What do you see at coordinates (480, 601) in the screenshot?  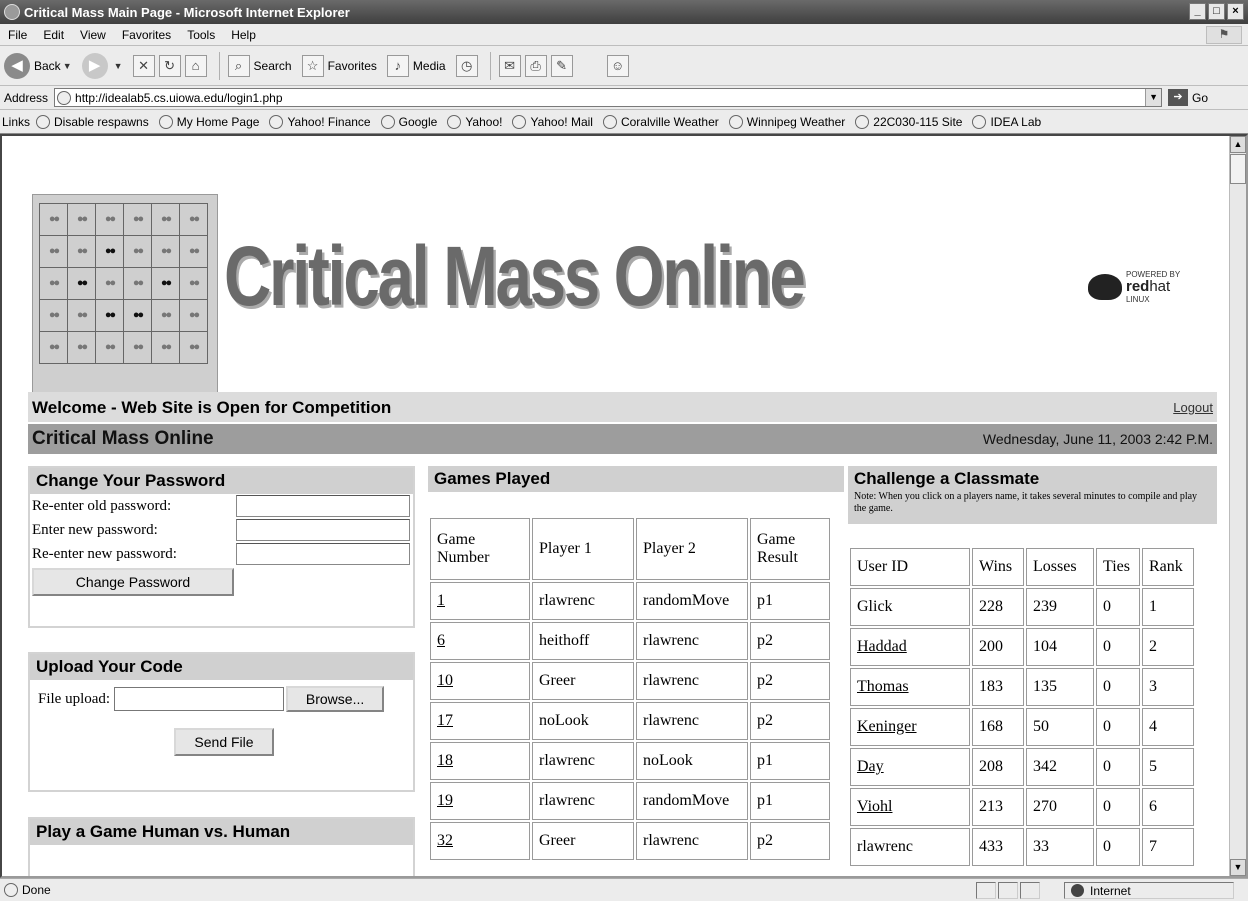 I see `game-number-link: 1` at bounding box center [480, 601].